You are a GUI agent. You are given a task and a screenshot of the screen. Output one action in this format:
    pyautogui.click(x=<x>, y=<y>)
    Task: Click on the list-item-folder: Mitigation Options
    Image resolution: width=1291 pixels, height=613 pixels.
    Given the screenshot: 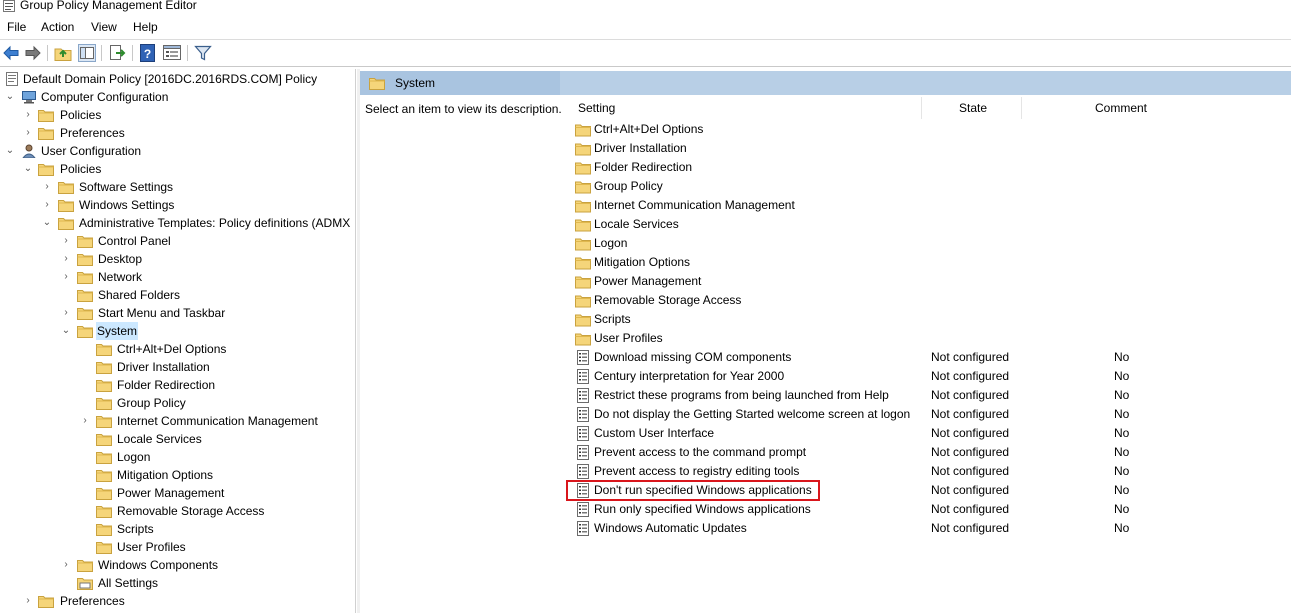 What is the action you would take?
    pyautogui.click(x=928, y=262)
    